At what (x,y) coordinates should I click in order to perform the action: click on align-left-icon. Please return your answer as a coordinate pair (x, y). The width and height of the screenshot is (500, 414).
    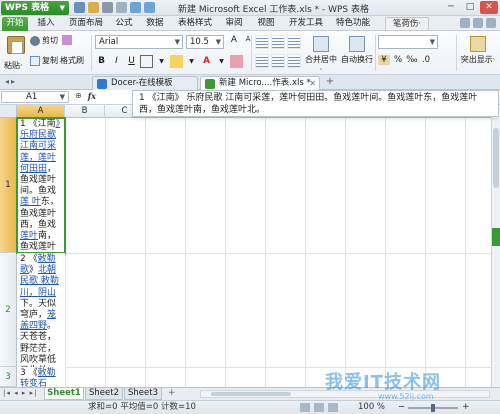
    Looking at the image, I should click on (262, 60).